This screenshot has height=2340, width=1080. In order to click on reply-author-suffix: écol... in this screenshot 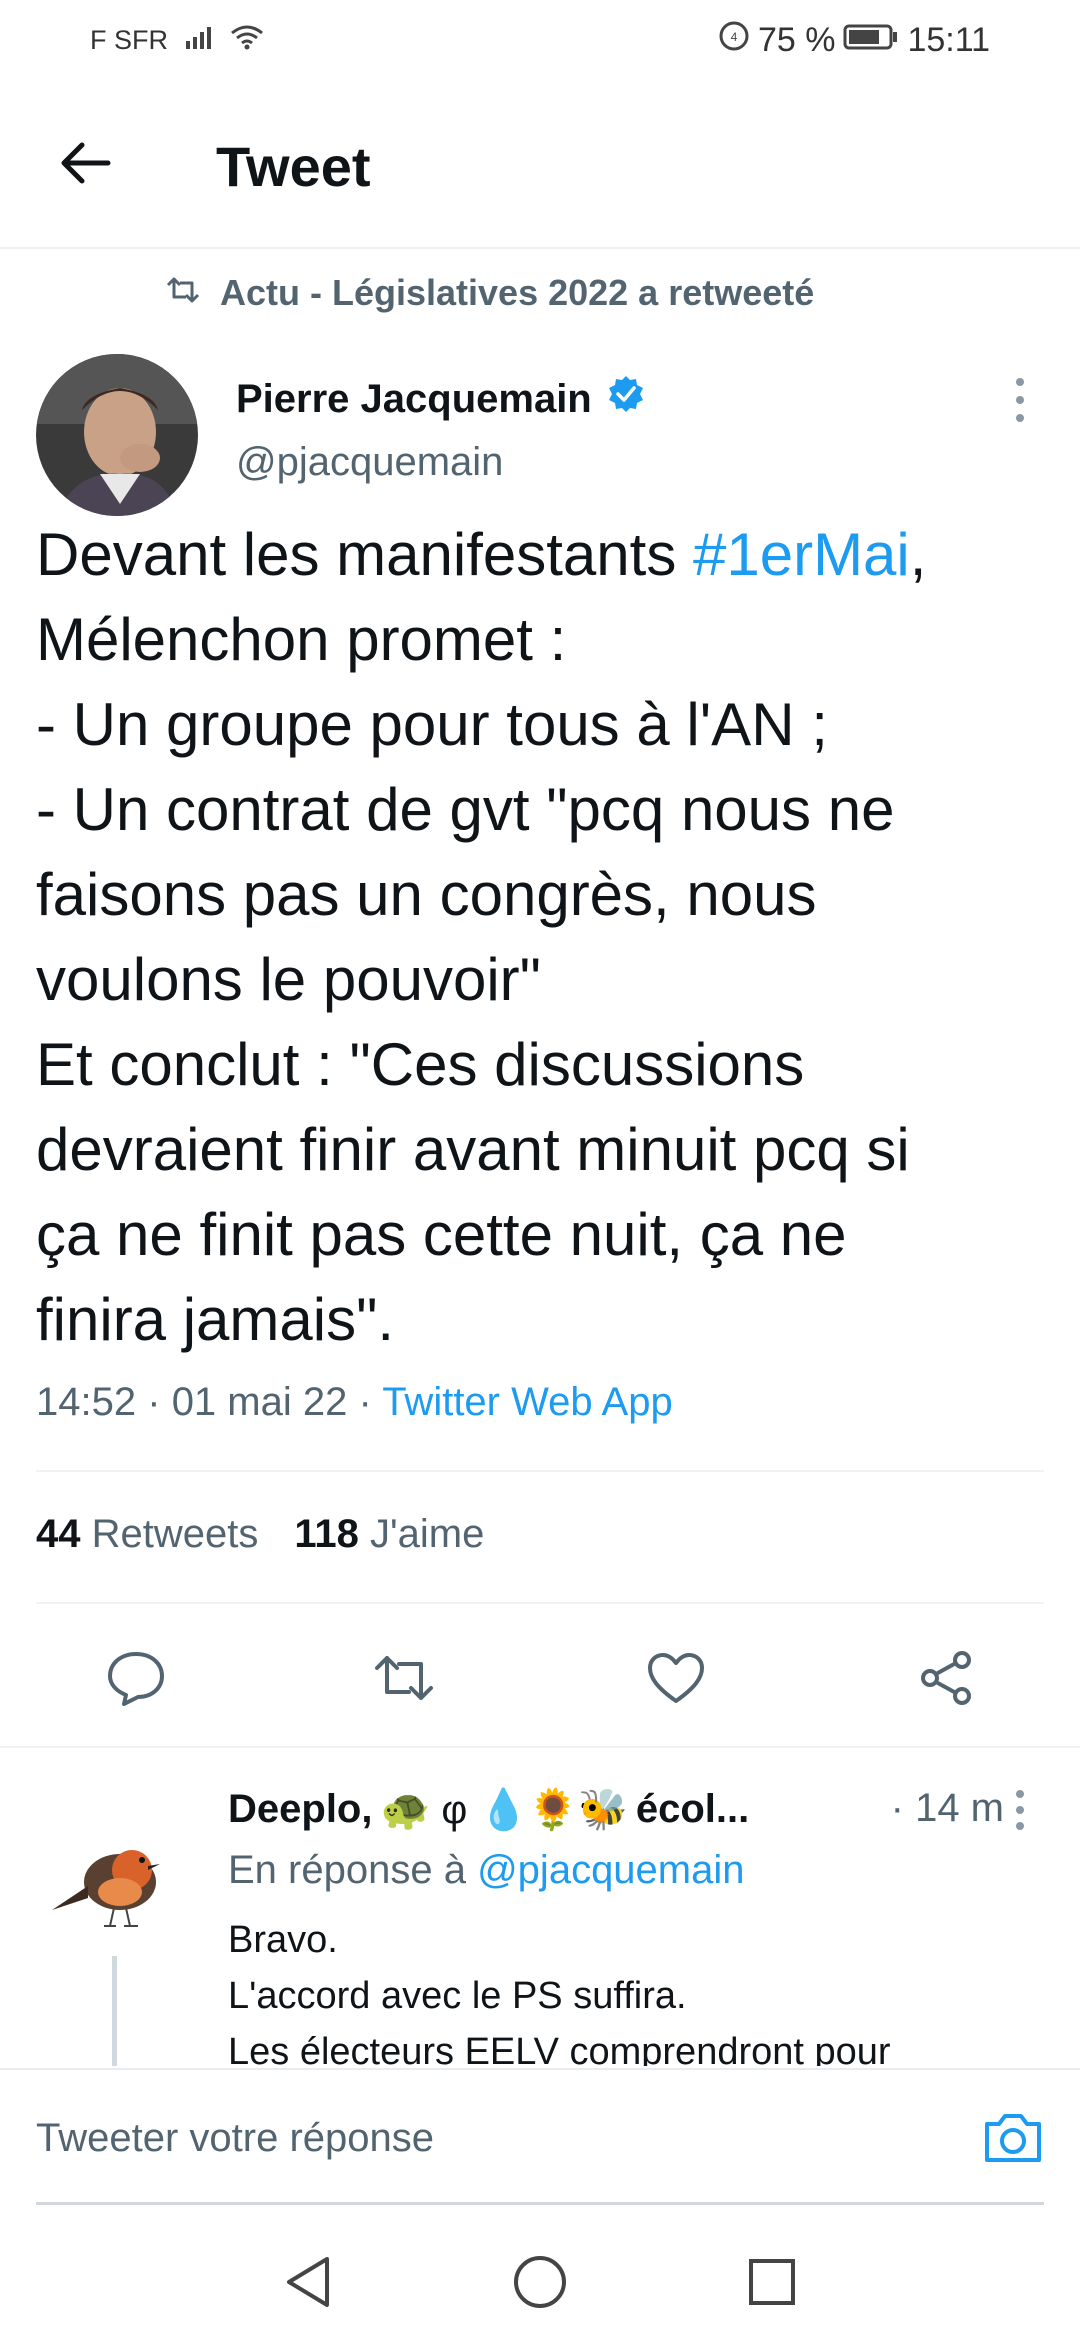, I will do `click(692, 1809)`.